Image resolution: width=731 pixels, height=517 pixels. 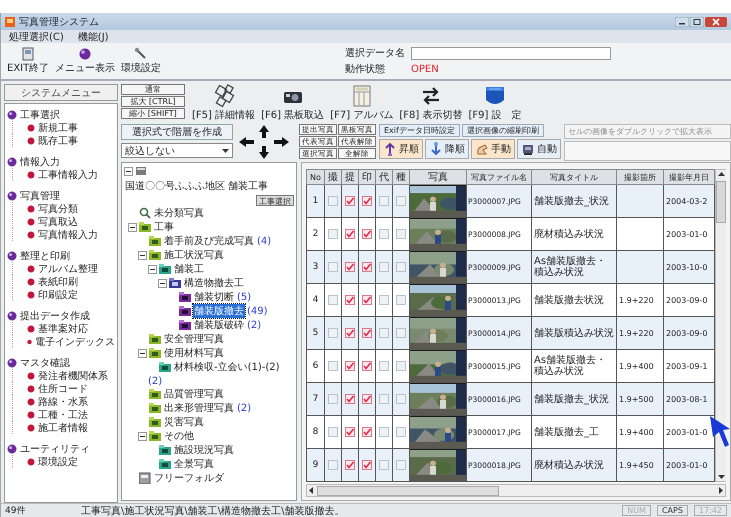 What do you see at coordinates (63, 401) in the screenshot?
I see `menu-item: 路線・水系` at bounding box center [63, 401].